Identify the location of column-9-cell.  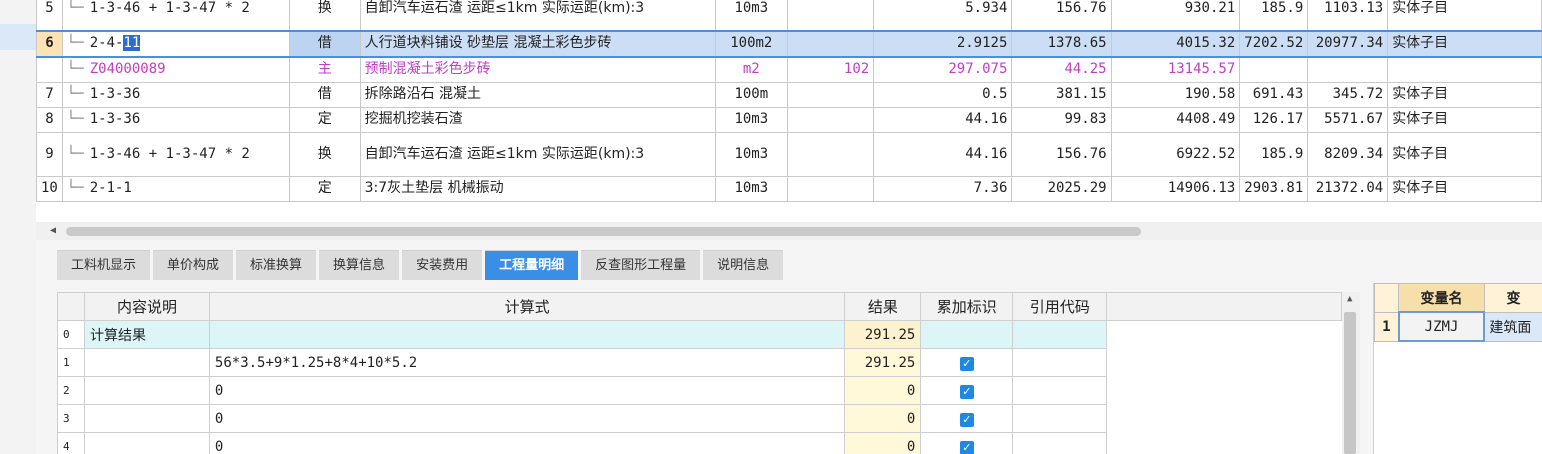
(1274, 69).